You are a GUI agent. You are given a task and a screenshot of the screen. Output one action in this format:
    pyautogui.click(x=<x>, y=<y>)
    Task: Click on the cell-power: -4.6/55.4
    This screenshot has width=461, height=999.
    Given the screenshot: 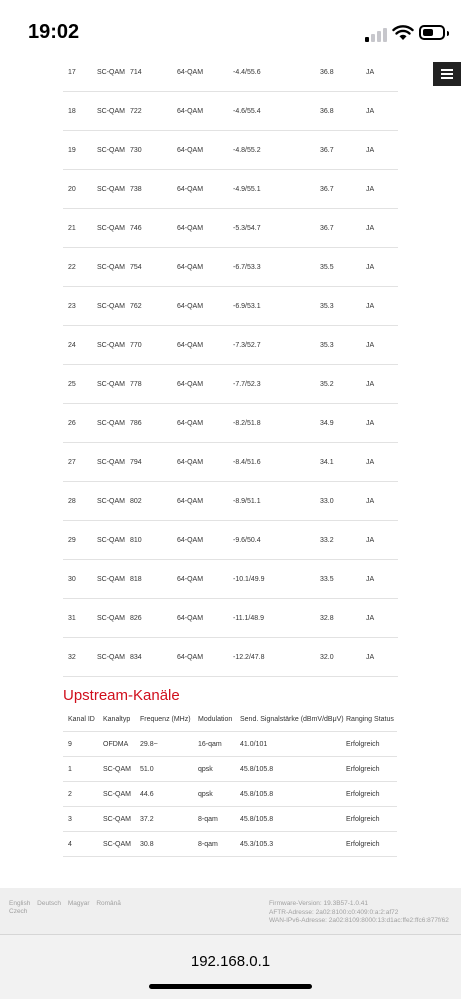 What is the action you would take?
    pyautogui.click(x=247, y=111)
    